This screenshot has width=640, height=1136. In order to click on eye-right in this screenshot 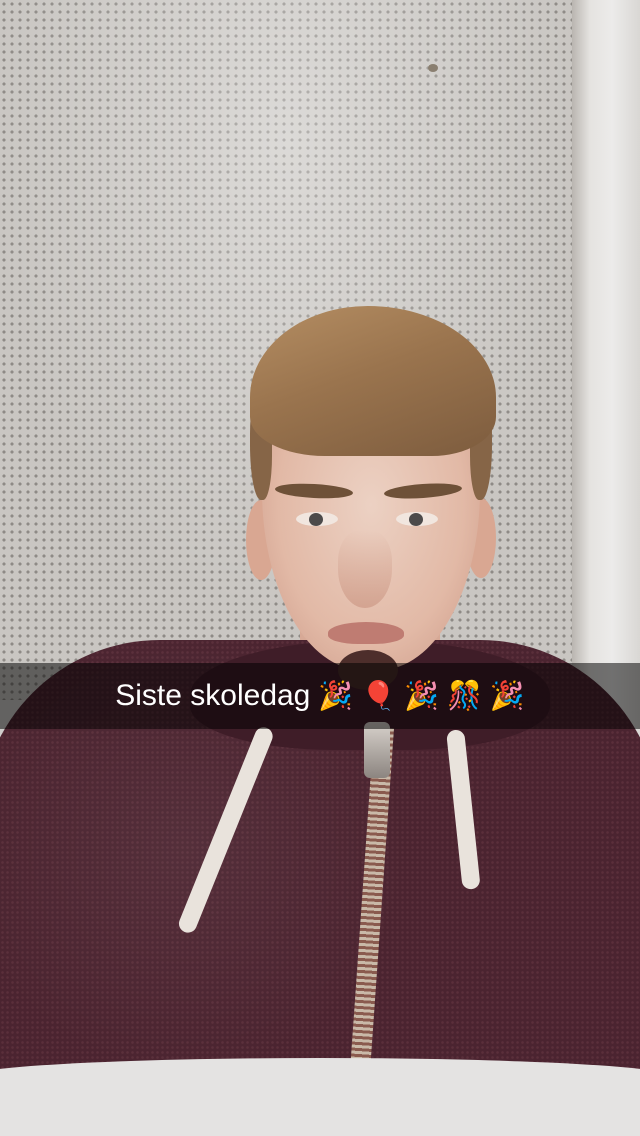, I will do `click(417, 519)`.